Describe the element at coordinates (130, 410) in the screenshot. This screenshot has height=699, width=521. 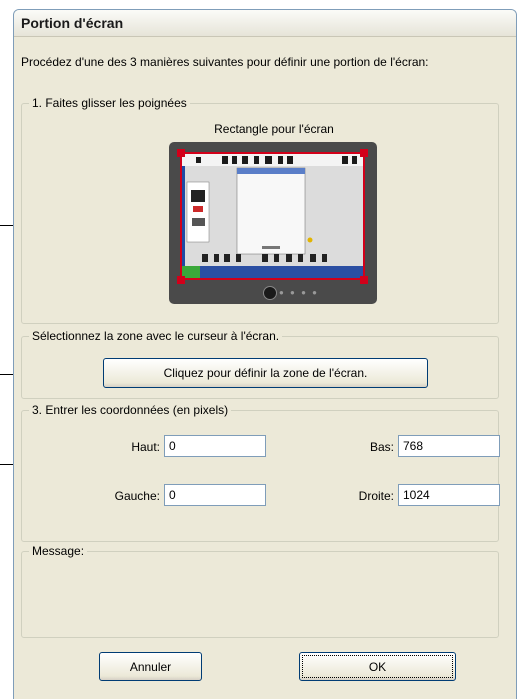
I see `coordinates-legend: 3. Entrer les coordonnées (en pixels)` at that location.